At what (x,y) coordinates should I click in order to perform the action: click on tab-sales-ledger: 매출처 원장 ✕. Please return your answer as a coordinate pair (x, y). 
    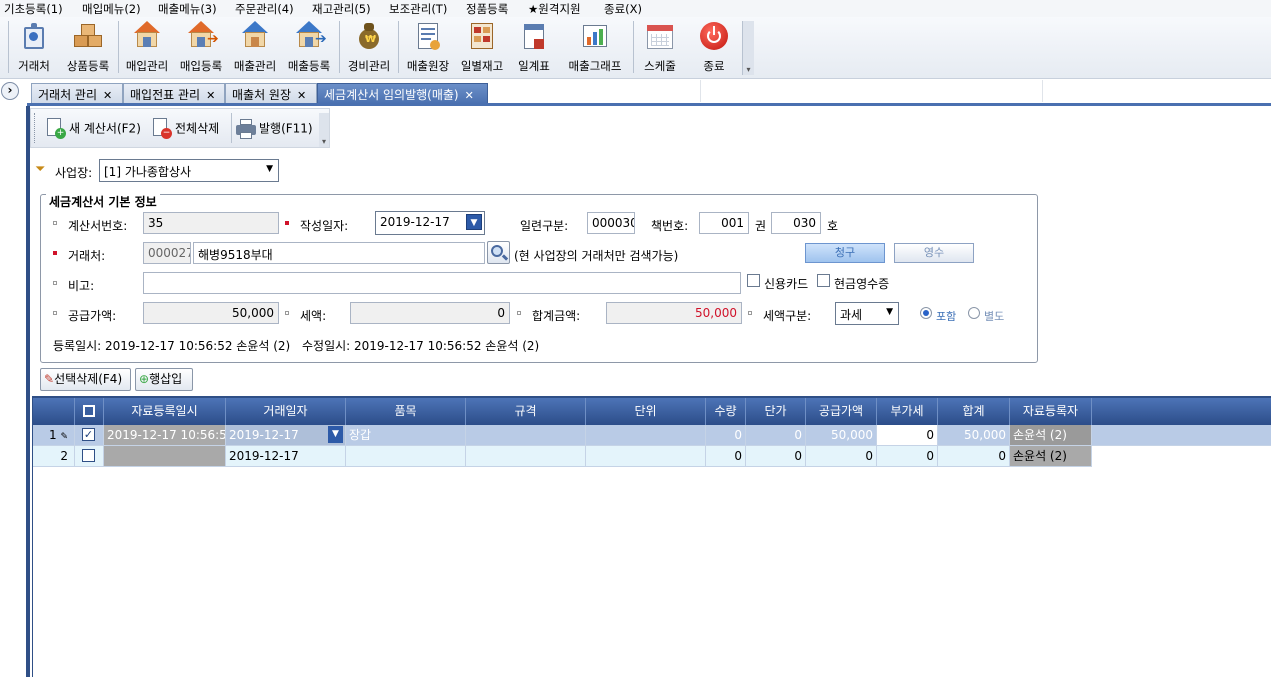
    Looking at the image, I should click on (271, 93).